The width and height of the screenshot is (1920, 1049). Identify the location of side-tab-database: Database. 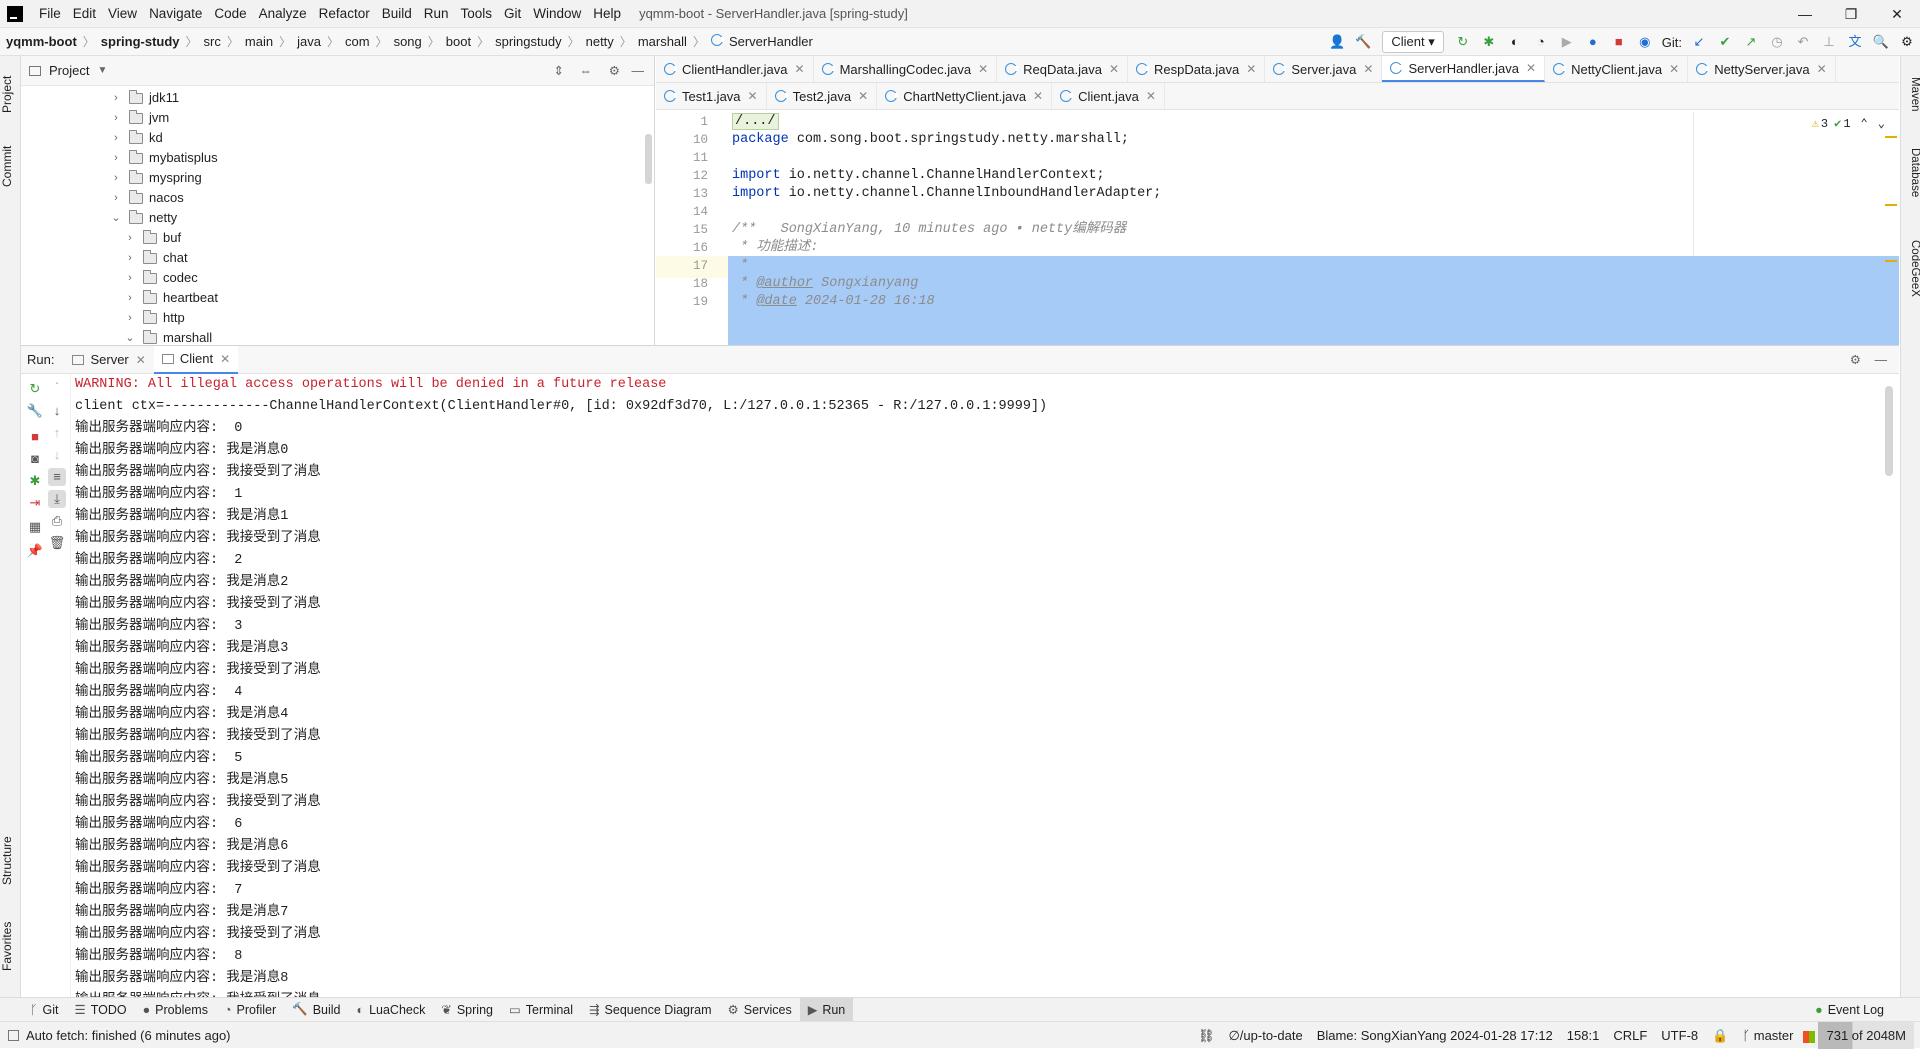
(1910, 173).